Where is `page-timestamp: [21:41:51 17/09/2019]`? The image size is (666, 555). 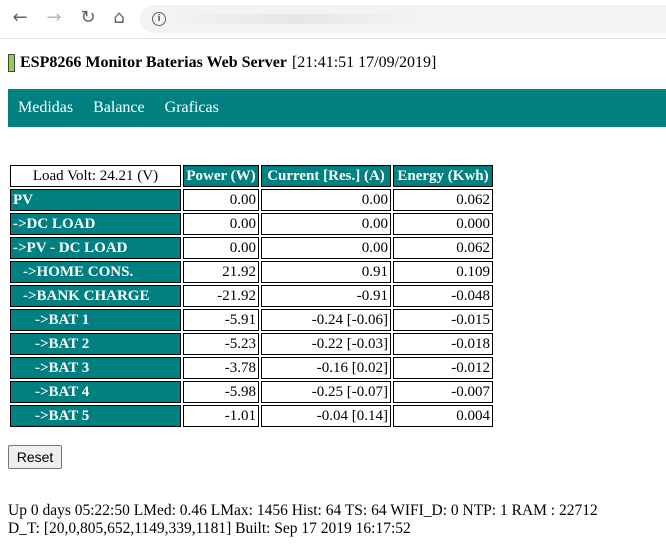
page-timestamp: [21:41:51 17/09/2019] is located at coordinates (364, 62).